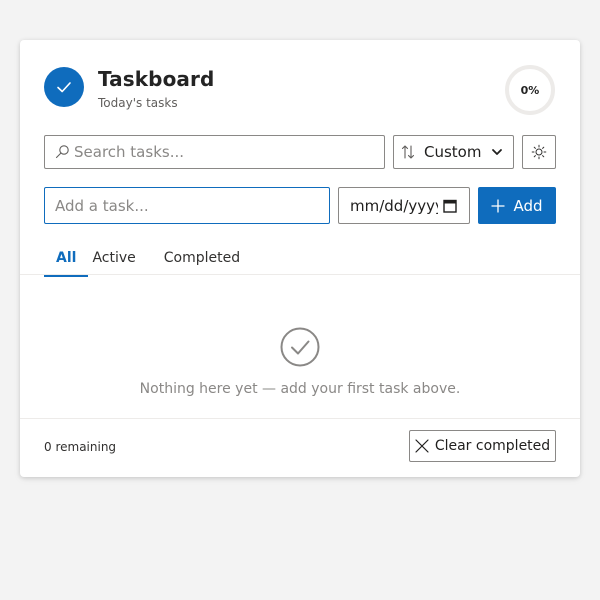 This screenshot has width=600, height=600. Describe the element at coordinates (142, 262) in the screenshot. I see `filter-tabs: All Active Completed` at that location.